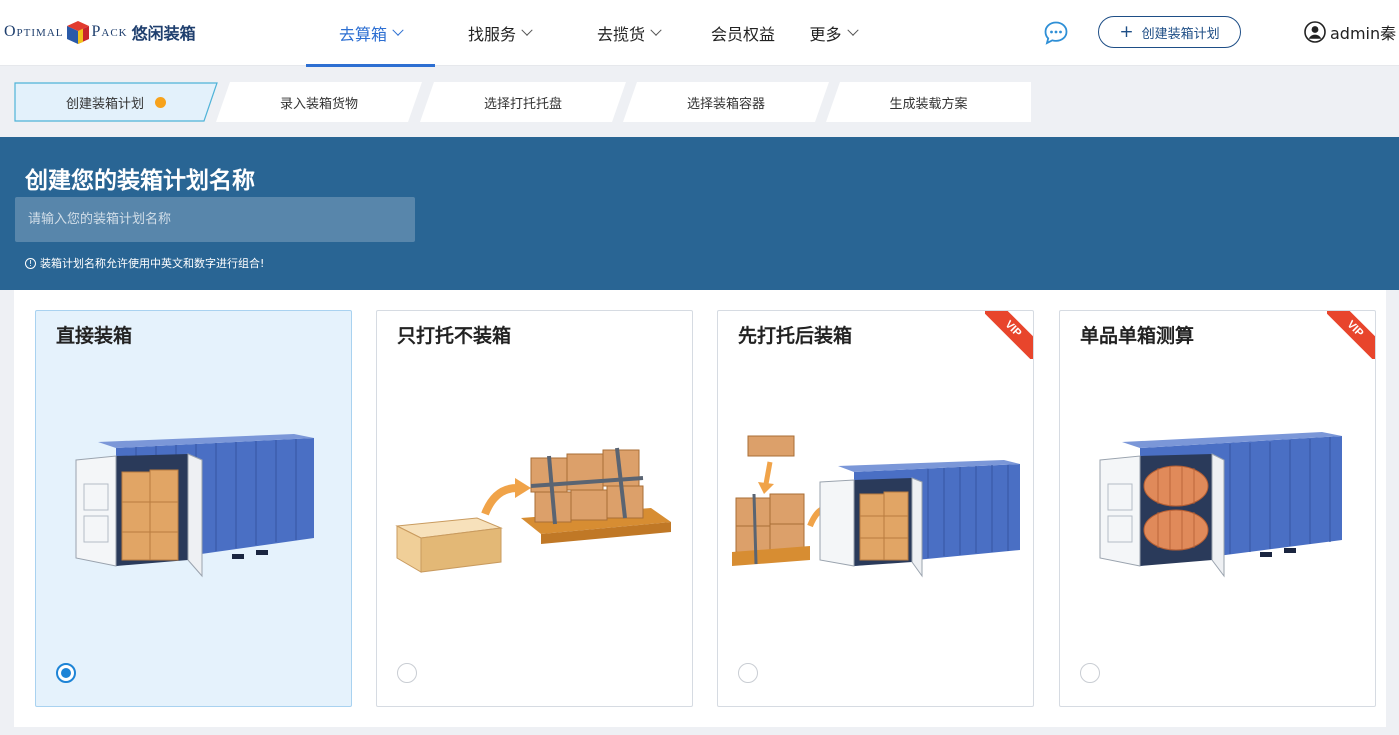 The image size is (1399, 735). I want to click on user-menu: admin秦, so click(1350, 32).